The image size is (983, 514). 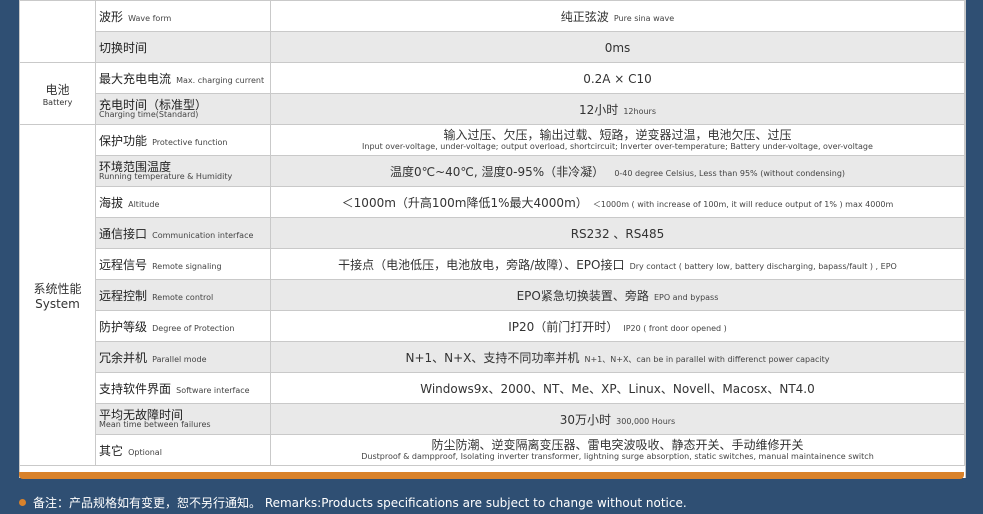 I want to click on row-value: IP20（前门打开时） IP20 ( front door opened ), so click(x=617, y=326).